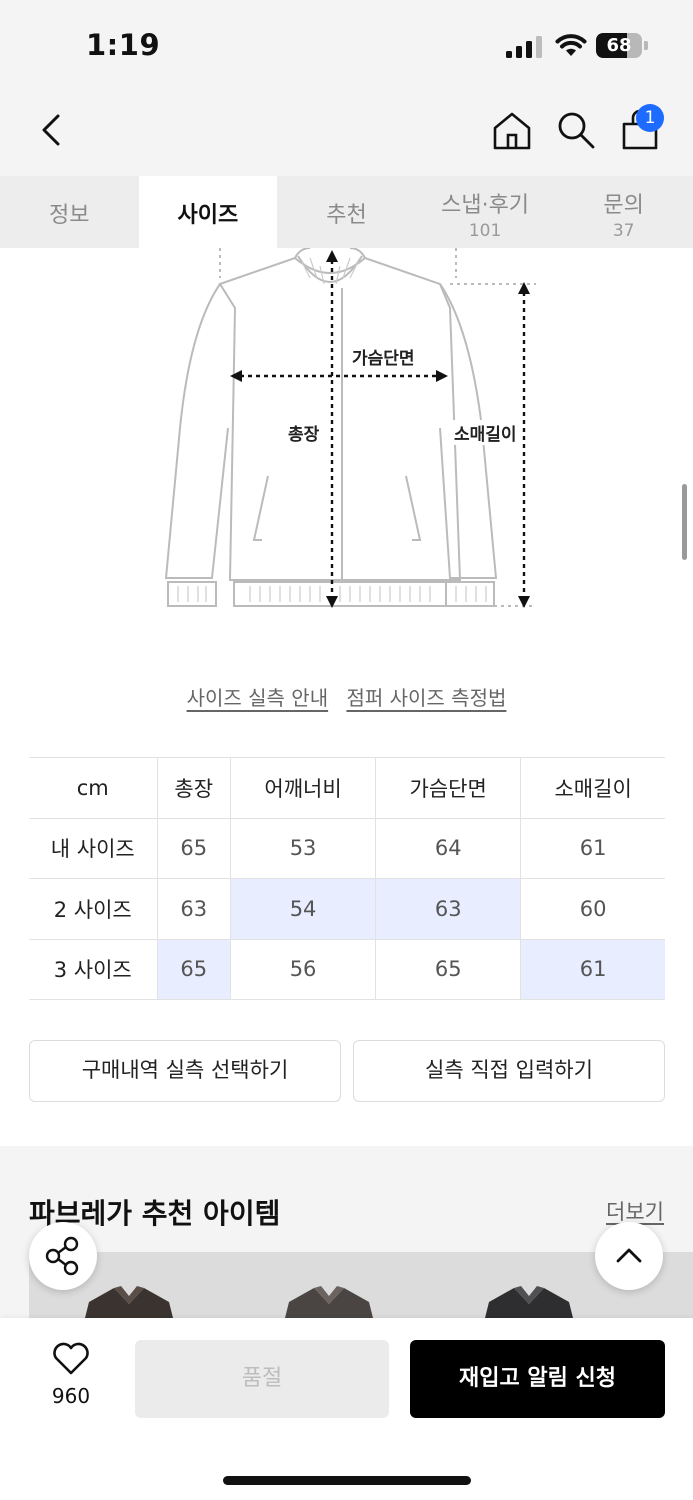 The image size is (693, 1500). What do you see at coordinates (347, 1480) in the screenshot?
I see `home-indicator` at bounding box center [347, 1480].